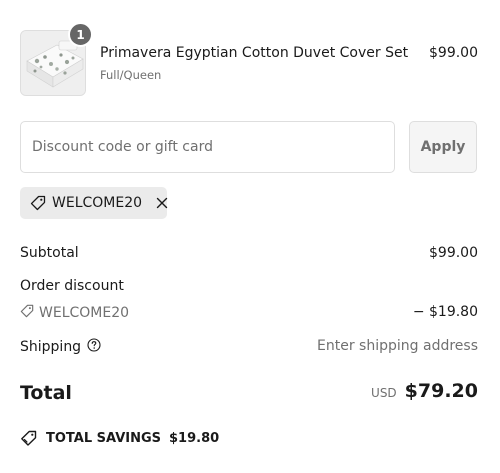 The width and height of the screenshot is (500, 473). Describe the element at coordinates (194, 438) in the screenshot. I see `total-savings-amount: $19.80` at that location.